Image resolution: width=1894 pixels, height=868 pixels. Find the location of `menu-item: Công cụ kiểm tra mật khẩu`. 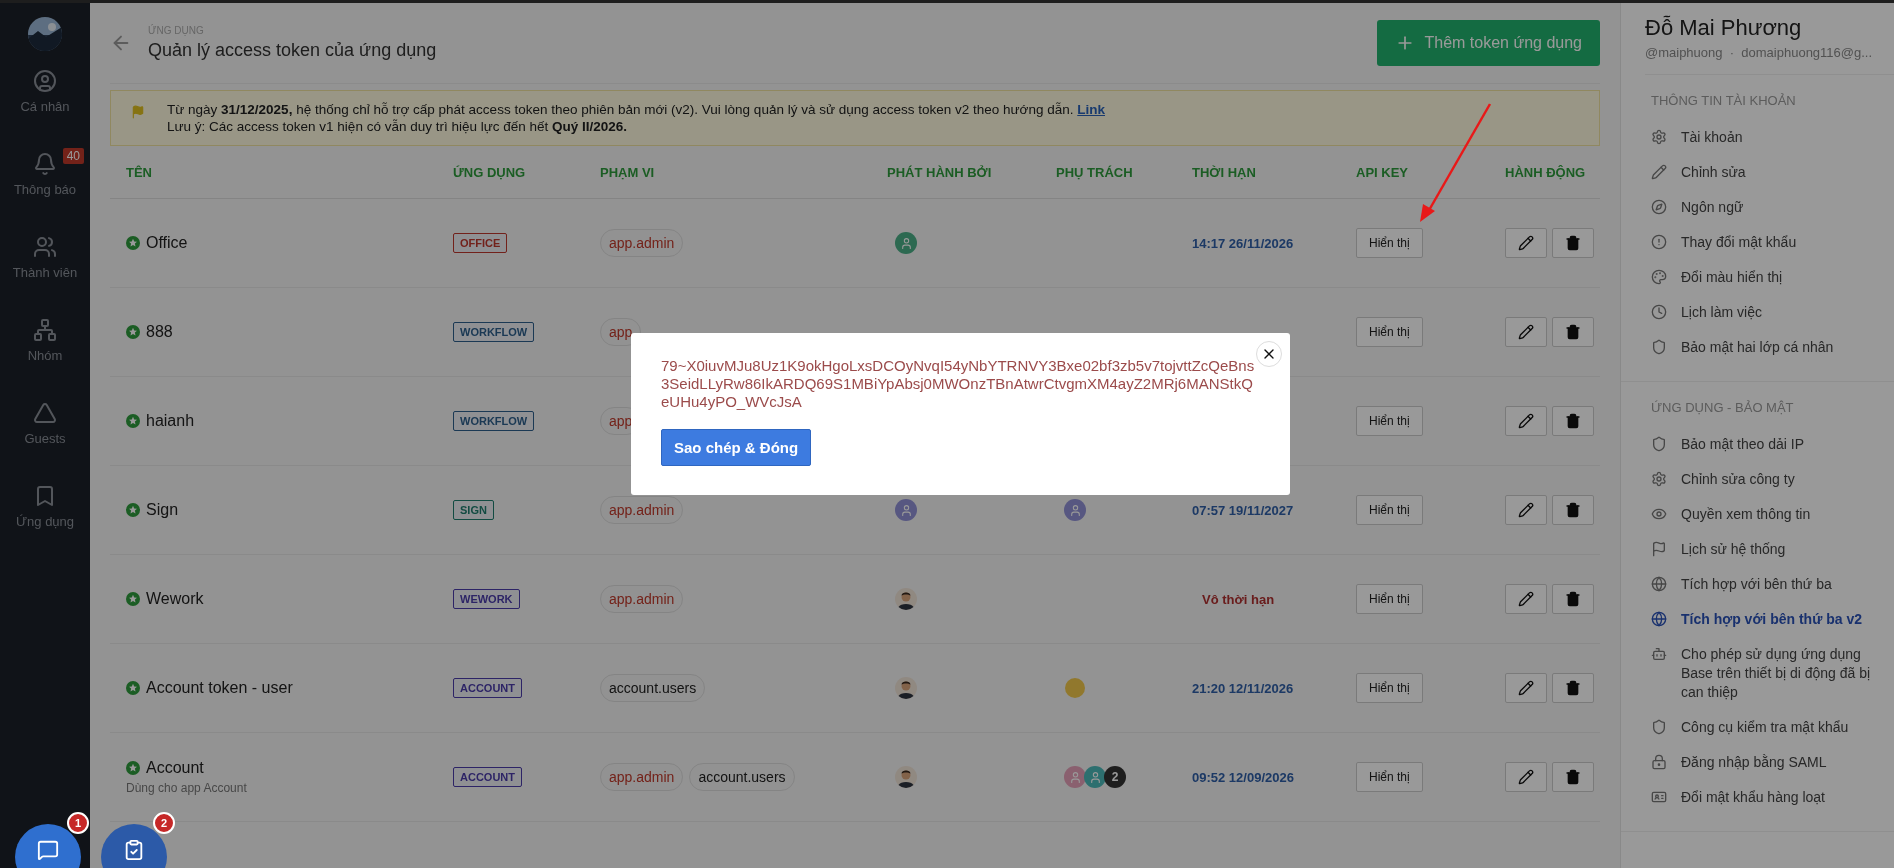

menu-item: Công cụ kiểm tra mật khẩu is located at coordinates (1757, 727).